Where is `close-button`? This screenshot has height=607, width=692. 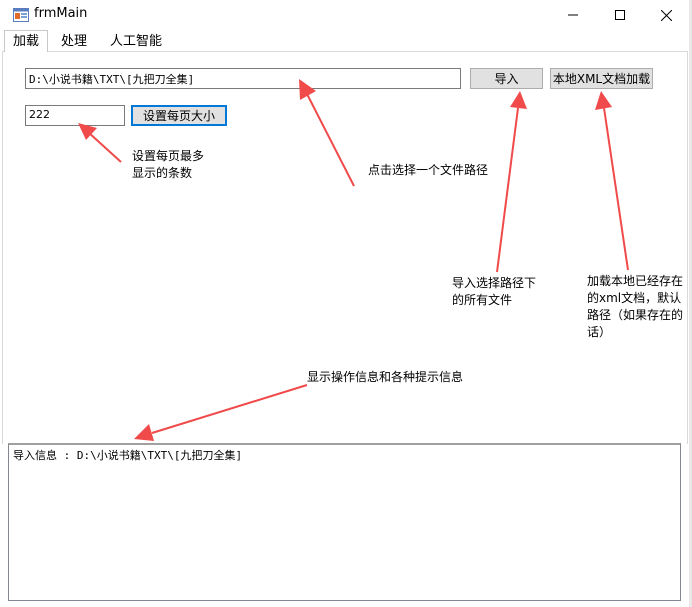
close-button is located at coordinates (666, 15).